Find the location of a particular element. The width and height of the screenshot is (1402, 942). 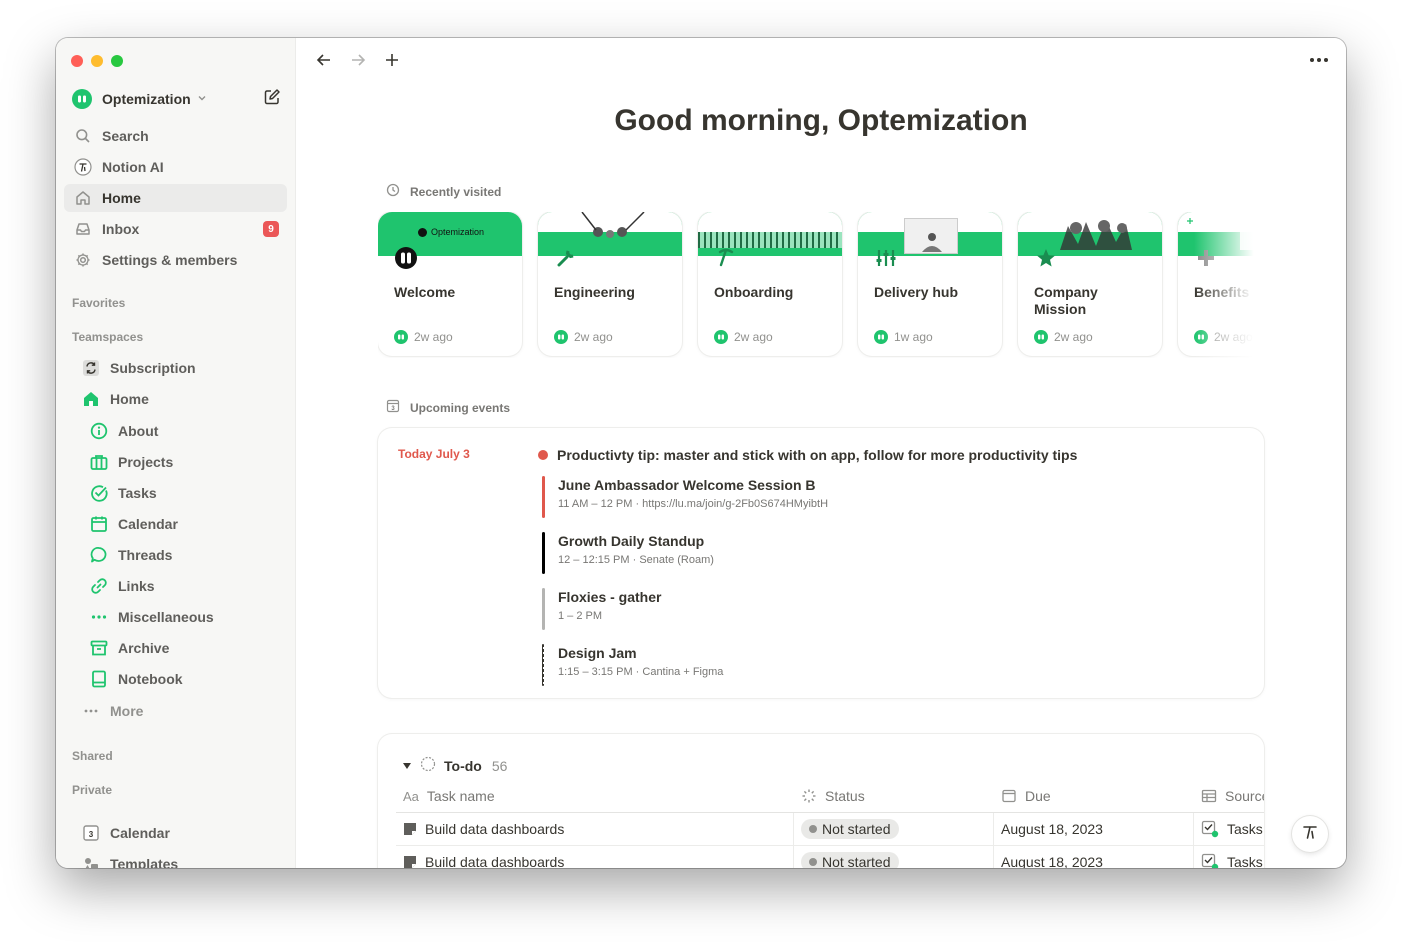

sidebar-item-label: Tasks is located at coordinates (137, 493).